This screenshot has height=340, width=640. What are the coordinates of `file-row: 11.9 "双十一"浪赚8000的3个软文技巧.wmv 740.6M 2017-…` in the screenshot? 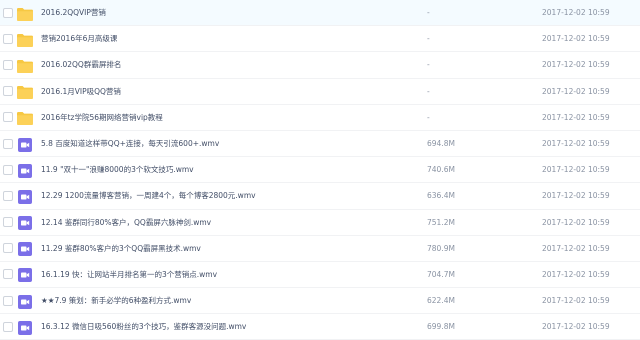 It's located at (320, 170).